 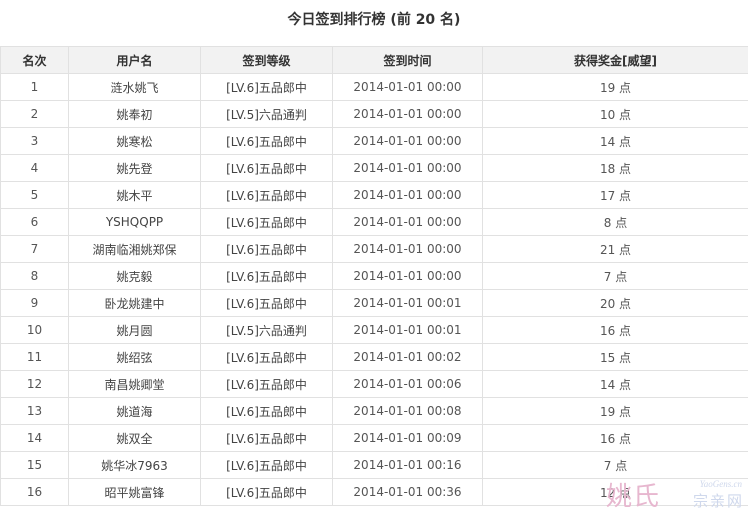 What do you see at coordinates (408, 438) in the screenshot?
I see `checkin-time-cell: 2014-01-01 00:09` at bounding box center [408, 438].